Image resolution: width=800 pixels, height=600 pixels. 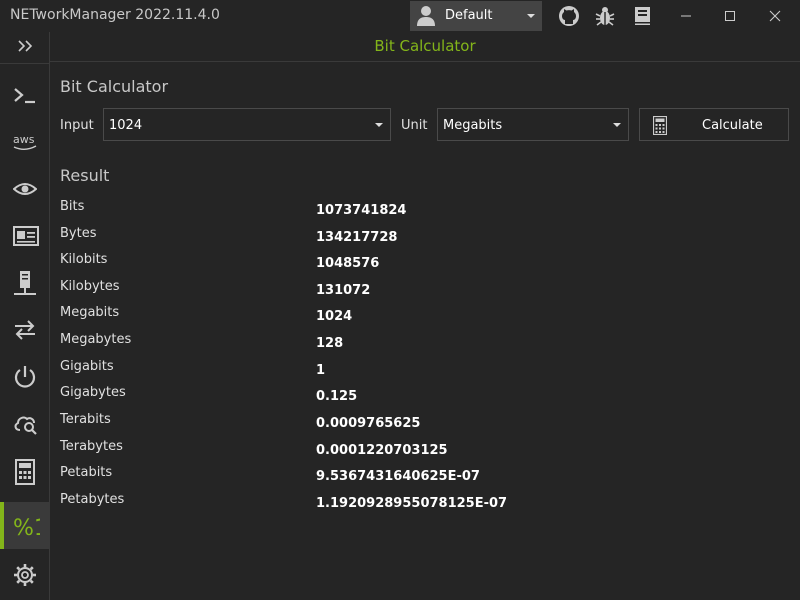 What do you see at coordinates (398, 476) in the screenshot?
I see `result-value-petabits: 9.5367431640625E-07` at bounding box center [398, 476].